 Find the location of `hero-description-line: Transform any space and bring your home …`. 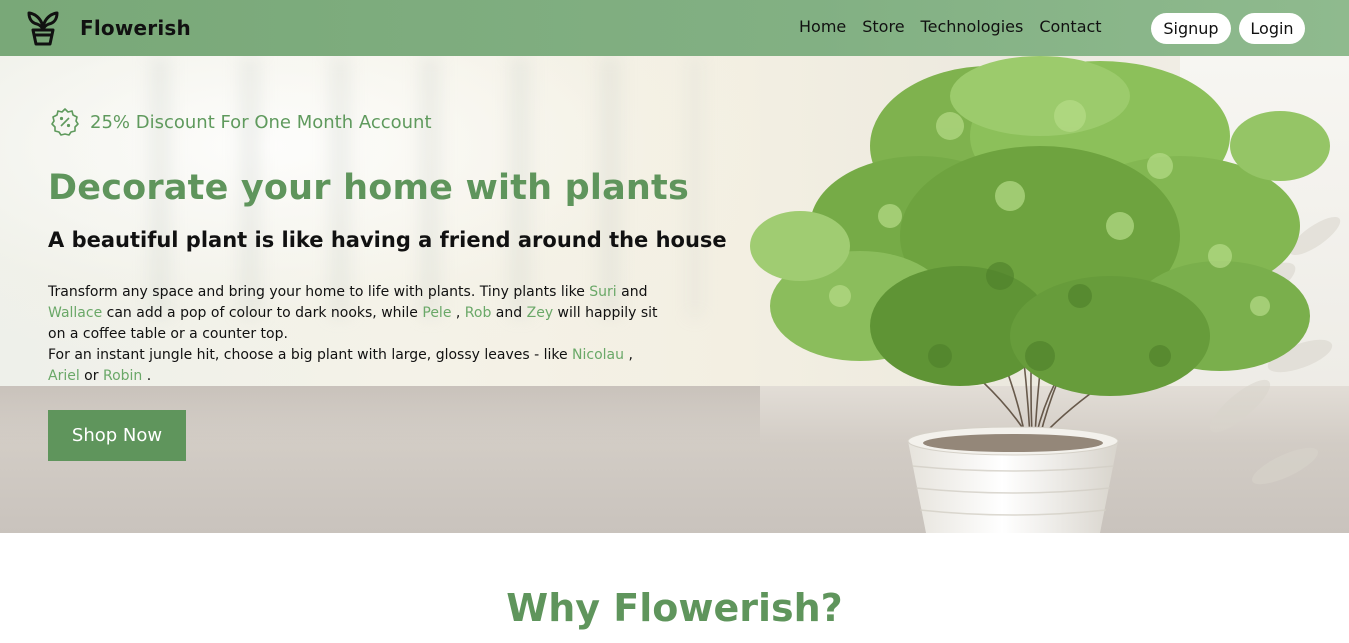

hero-description-line: Transform any space and bring your home … is located at coordinates (358, 292).